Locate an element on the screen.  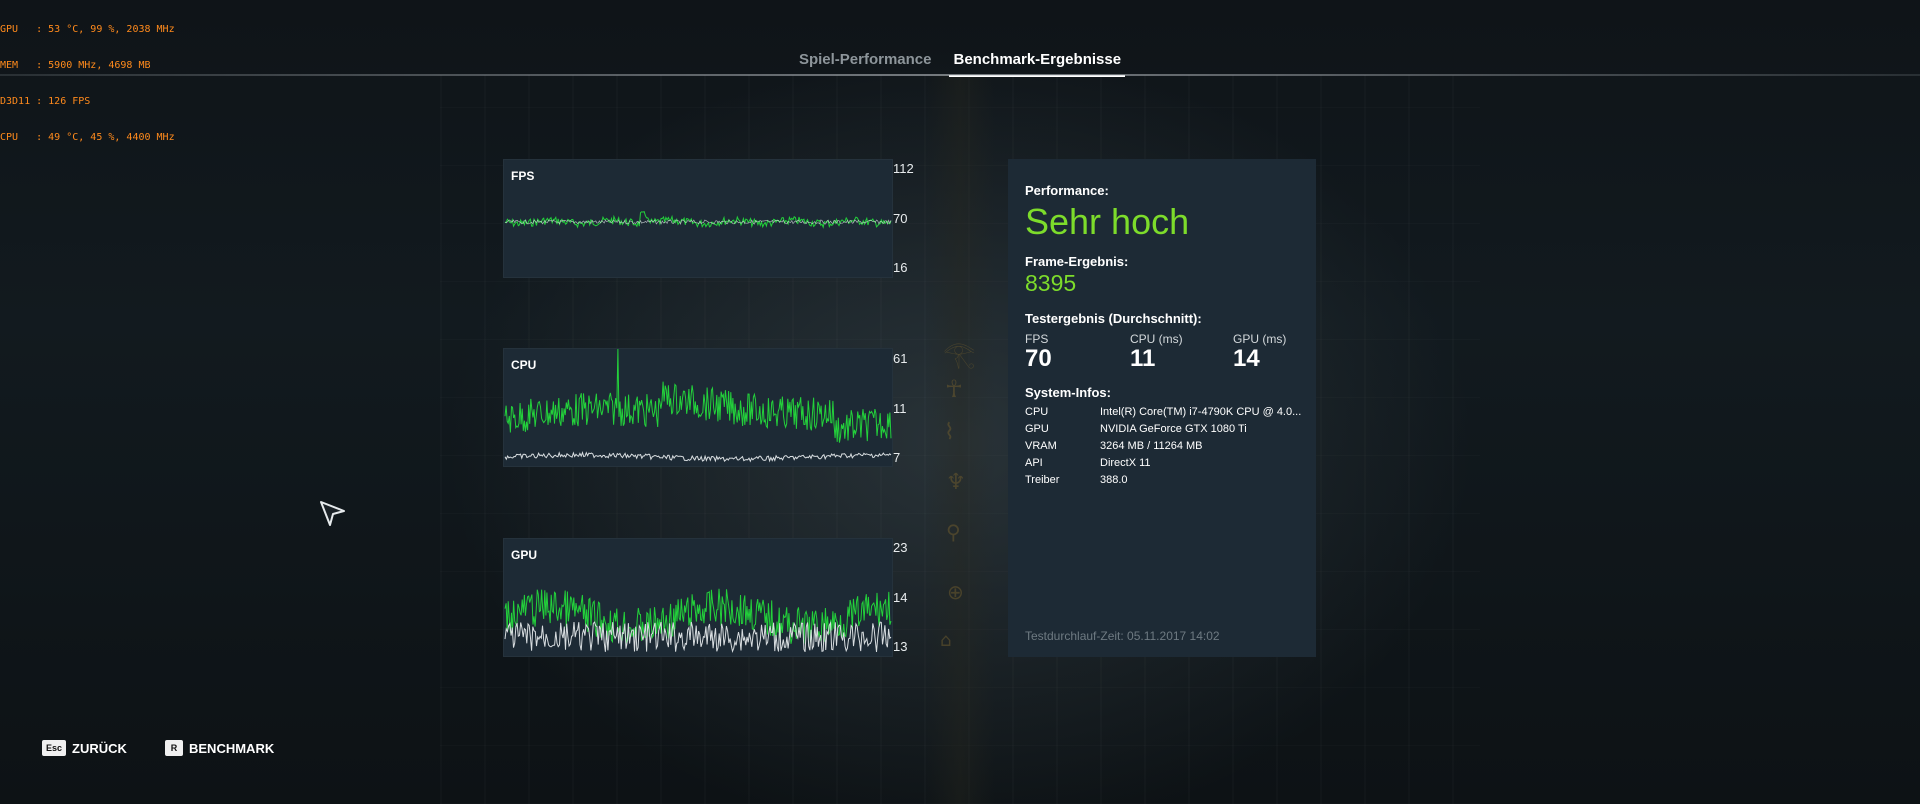
cpu-graph-plot is located at coordinates (698, 406).